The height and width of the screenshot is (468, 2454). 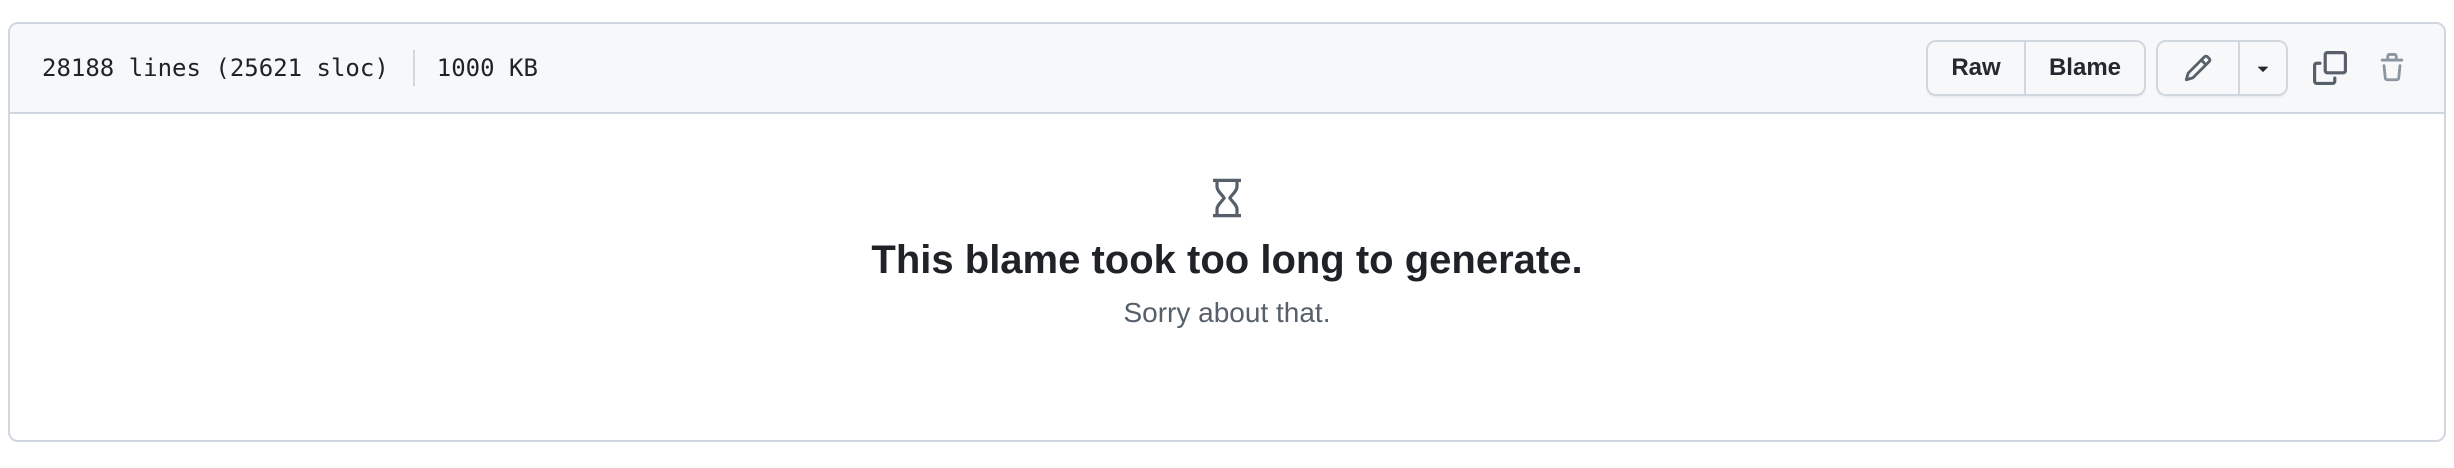 I want to click on edit-button-group, so click(x=2222, y=68).